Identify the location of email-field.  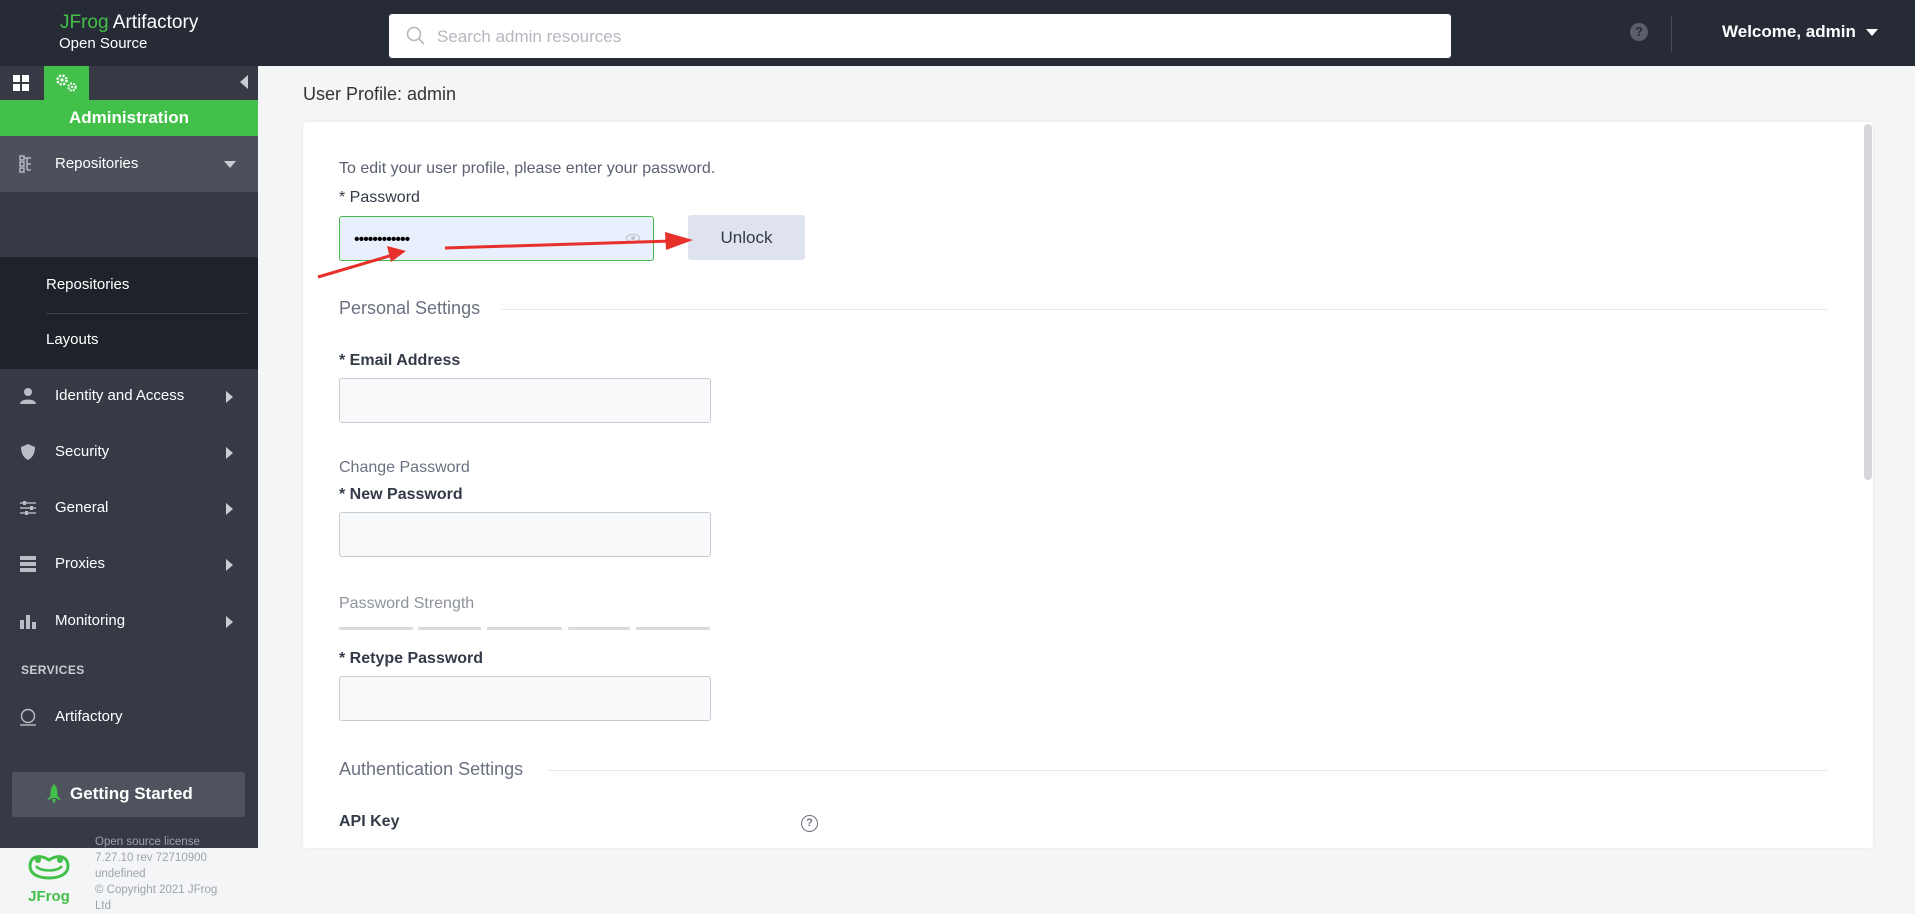
(525, 400).